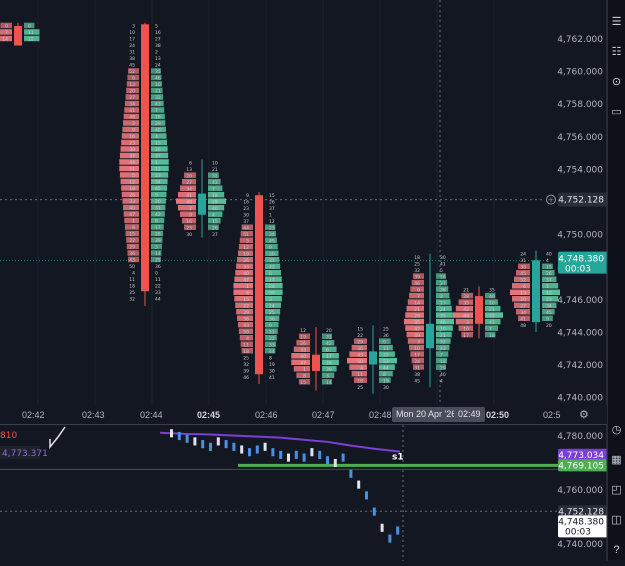  Describe the element at coordinates (215, 202) in the screenshot. I see `footprint-ask-volume: 29` at that location.